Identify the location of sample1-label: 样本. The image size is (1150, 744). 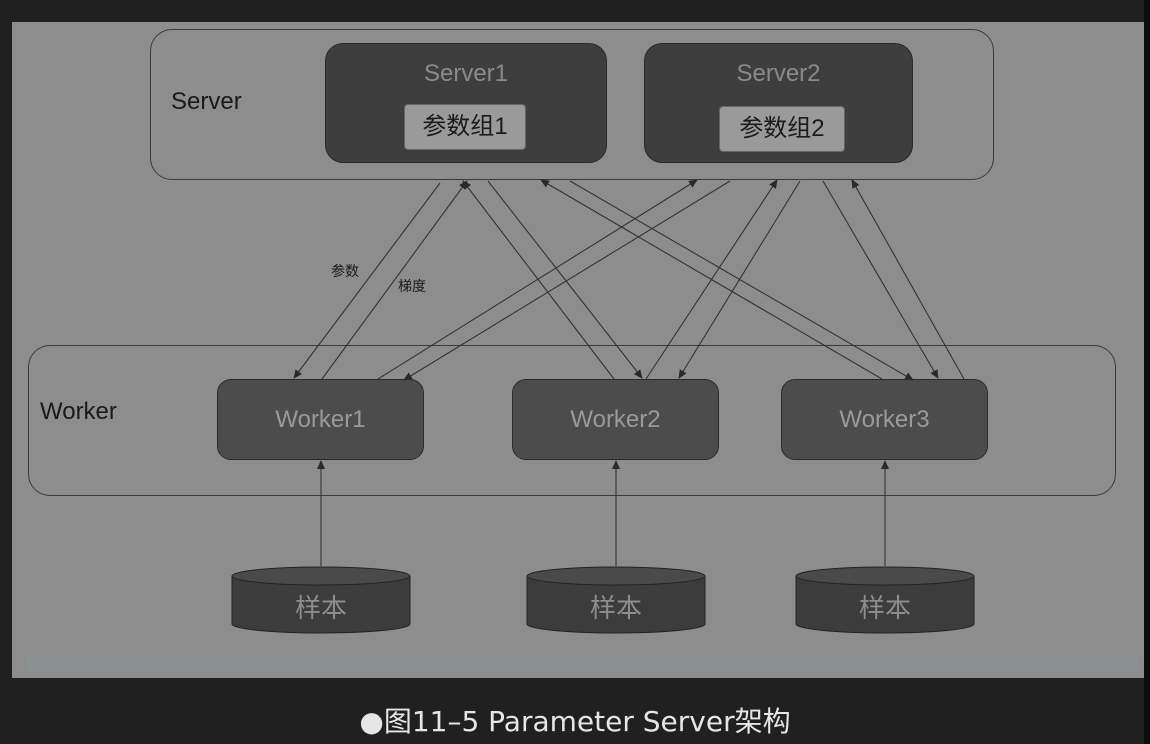
(320, 608).